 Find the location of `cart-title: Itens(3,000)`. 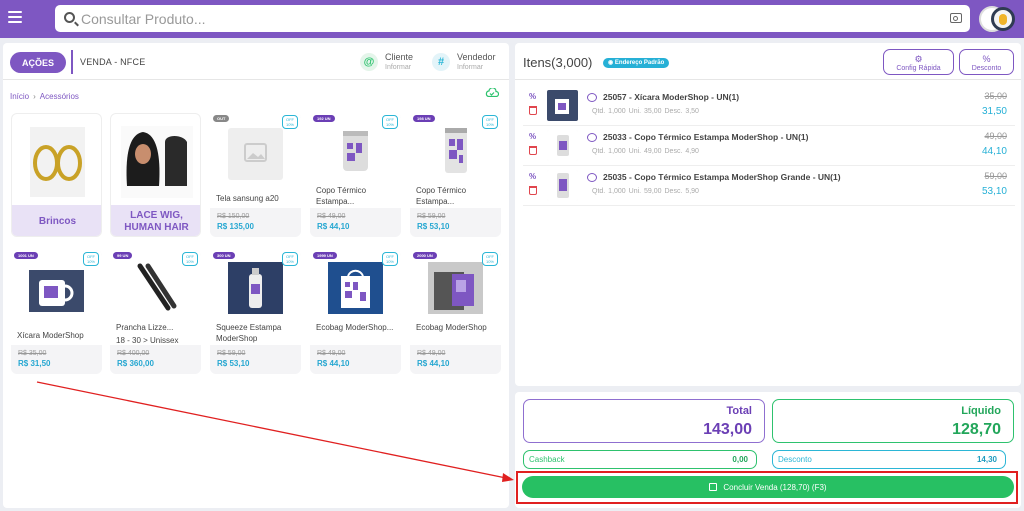

cart-title: Itens(3,000) is located at coordinates (558, 62).